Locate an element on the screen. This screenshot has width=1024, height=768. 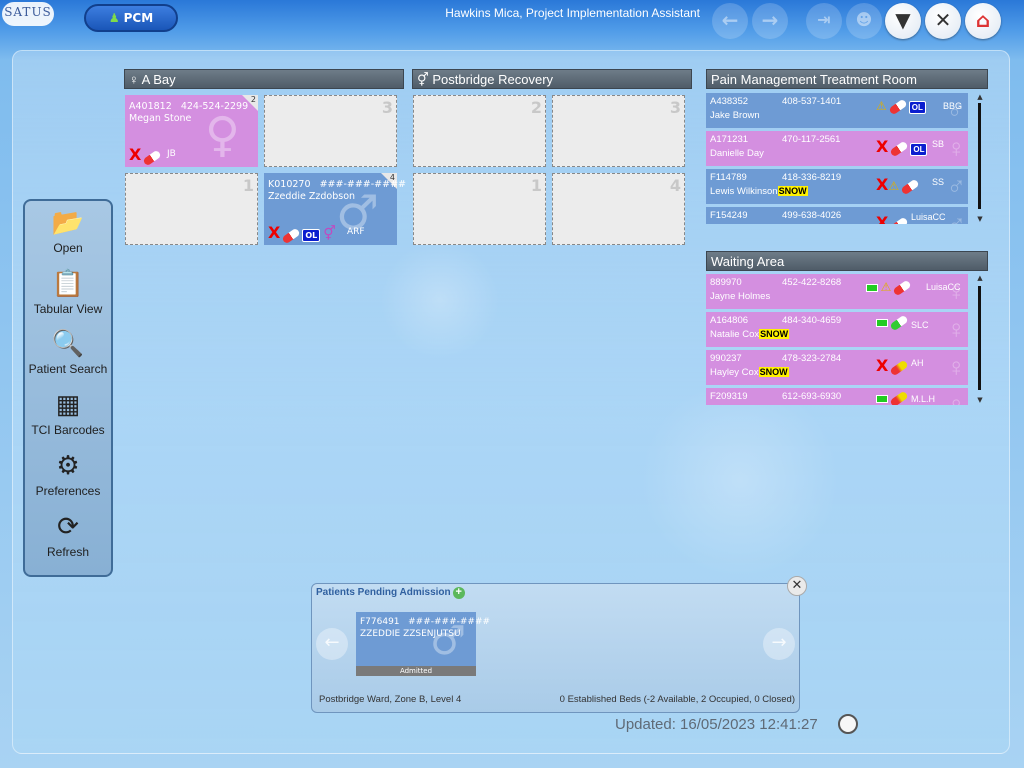
alert-icons is located at coordinates (893, 323).